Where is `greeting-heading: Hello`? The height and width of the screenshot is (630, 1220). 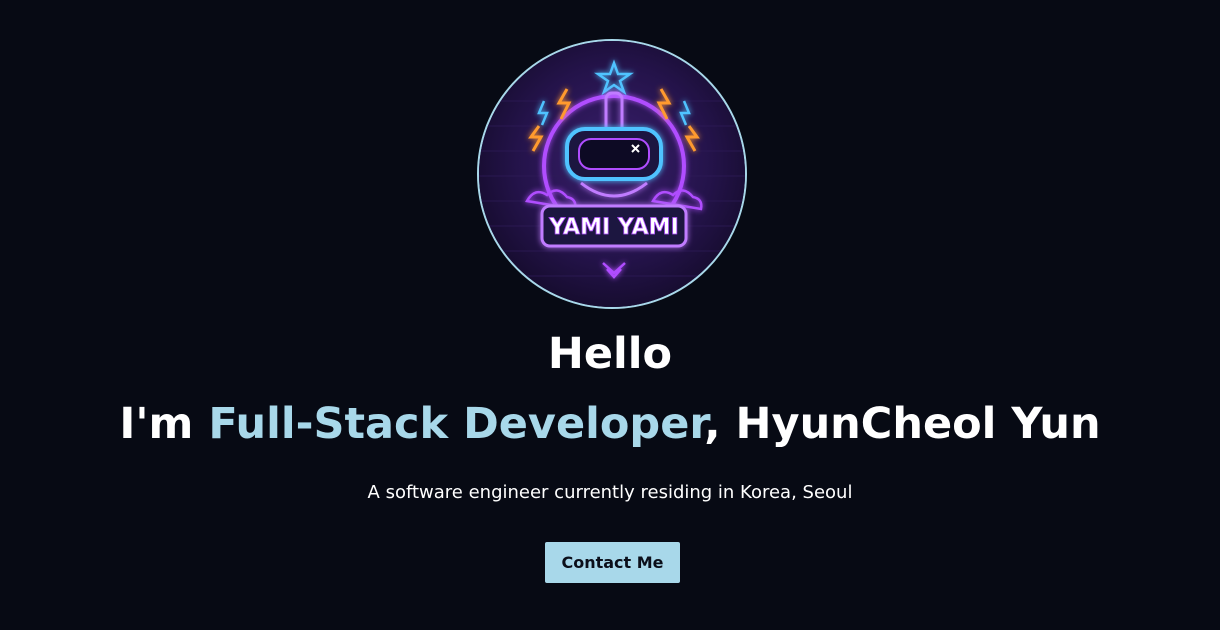 greeting-heading: Hello is located at coordinates (610, 354).